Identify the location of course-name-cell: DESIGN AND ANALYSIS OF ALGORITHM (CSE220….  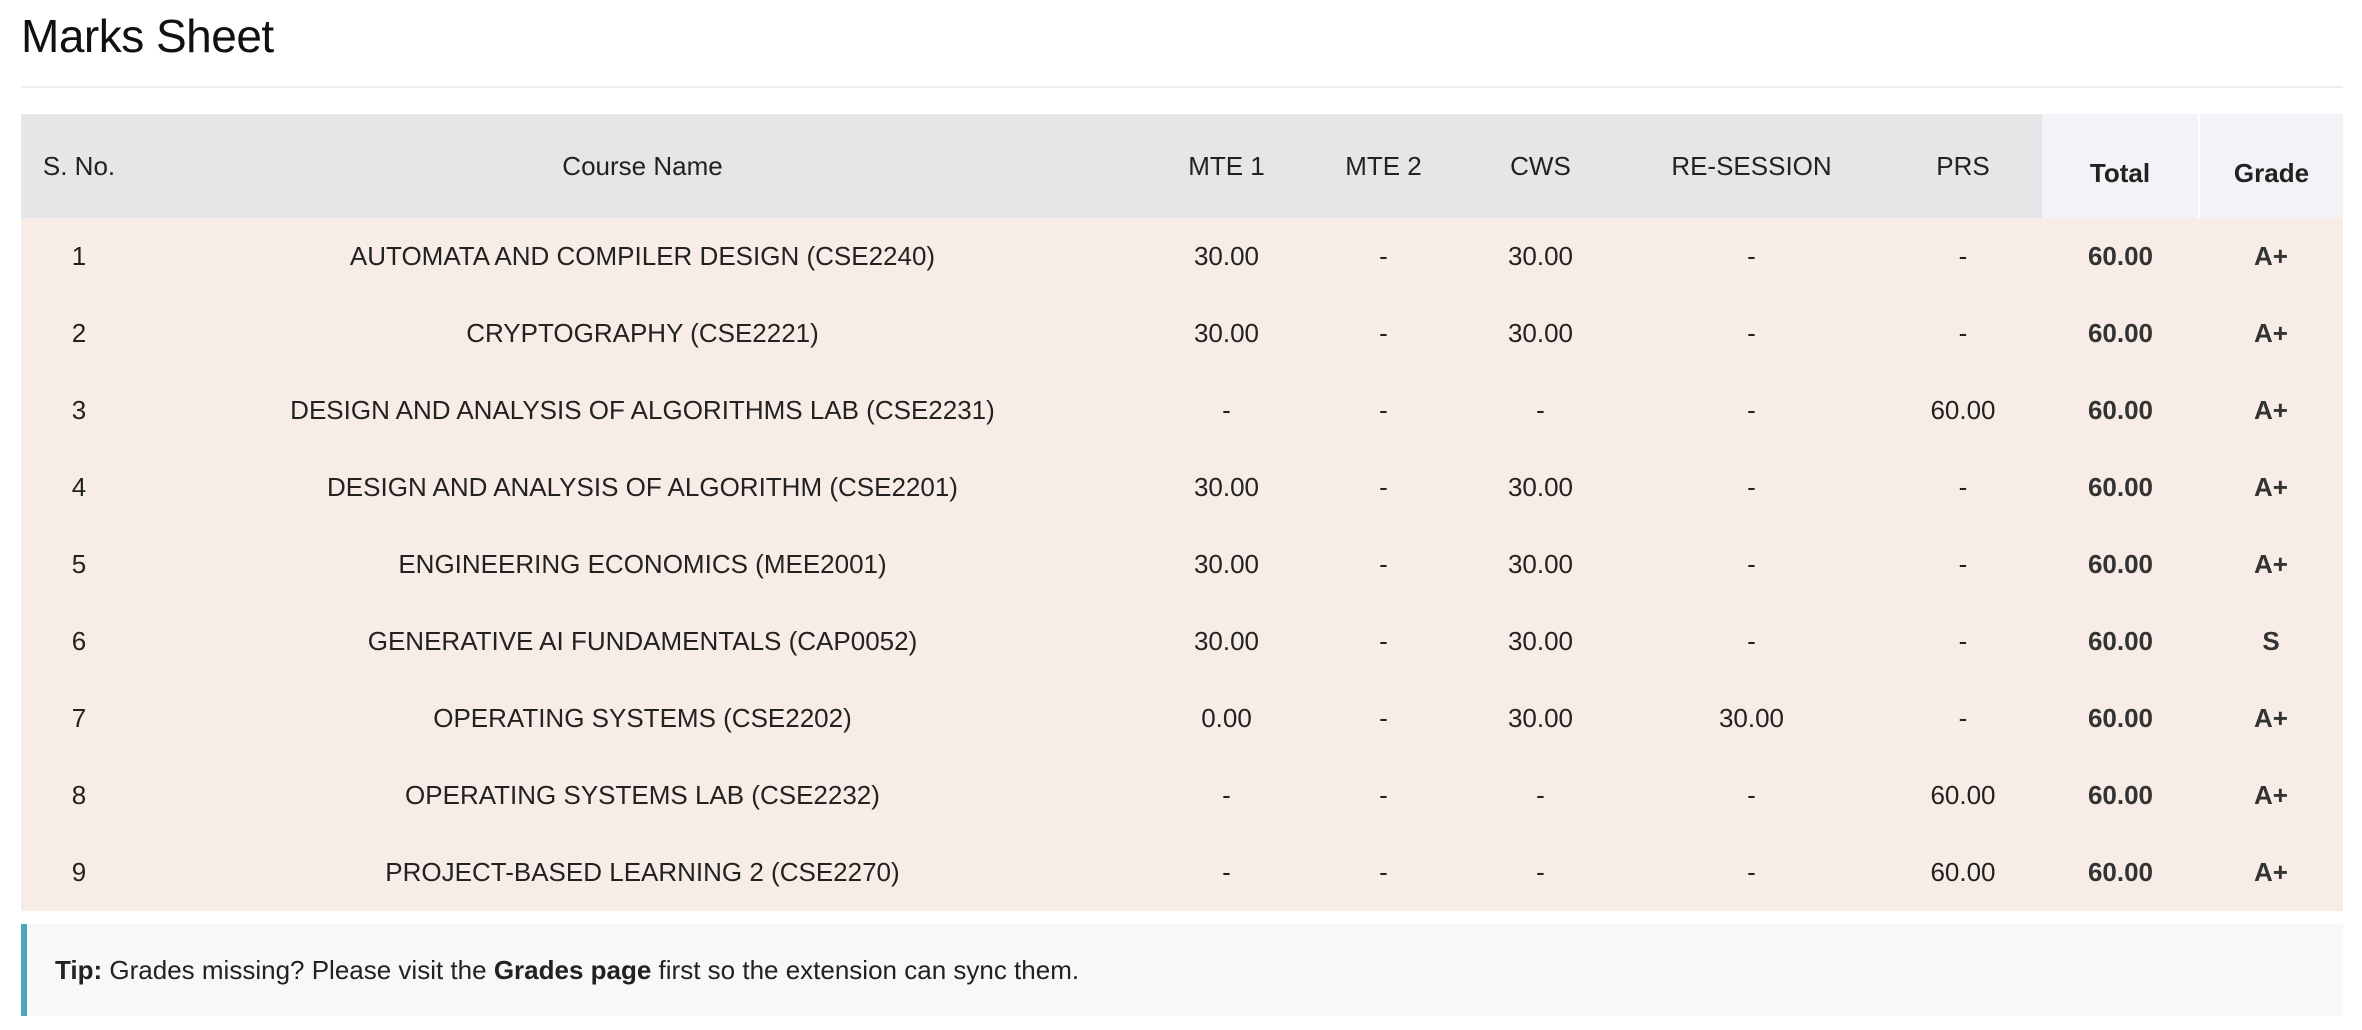
(642, 487).